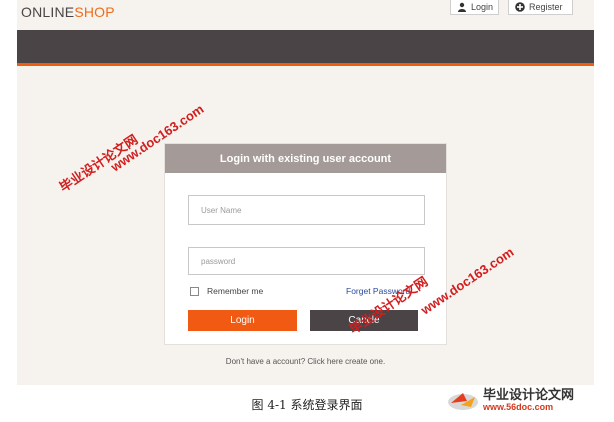 Image resolution: width=614 pixels, height=422 pixels. I want to click on header-login-button: Login, so click(474, 7).